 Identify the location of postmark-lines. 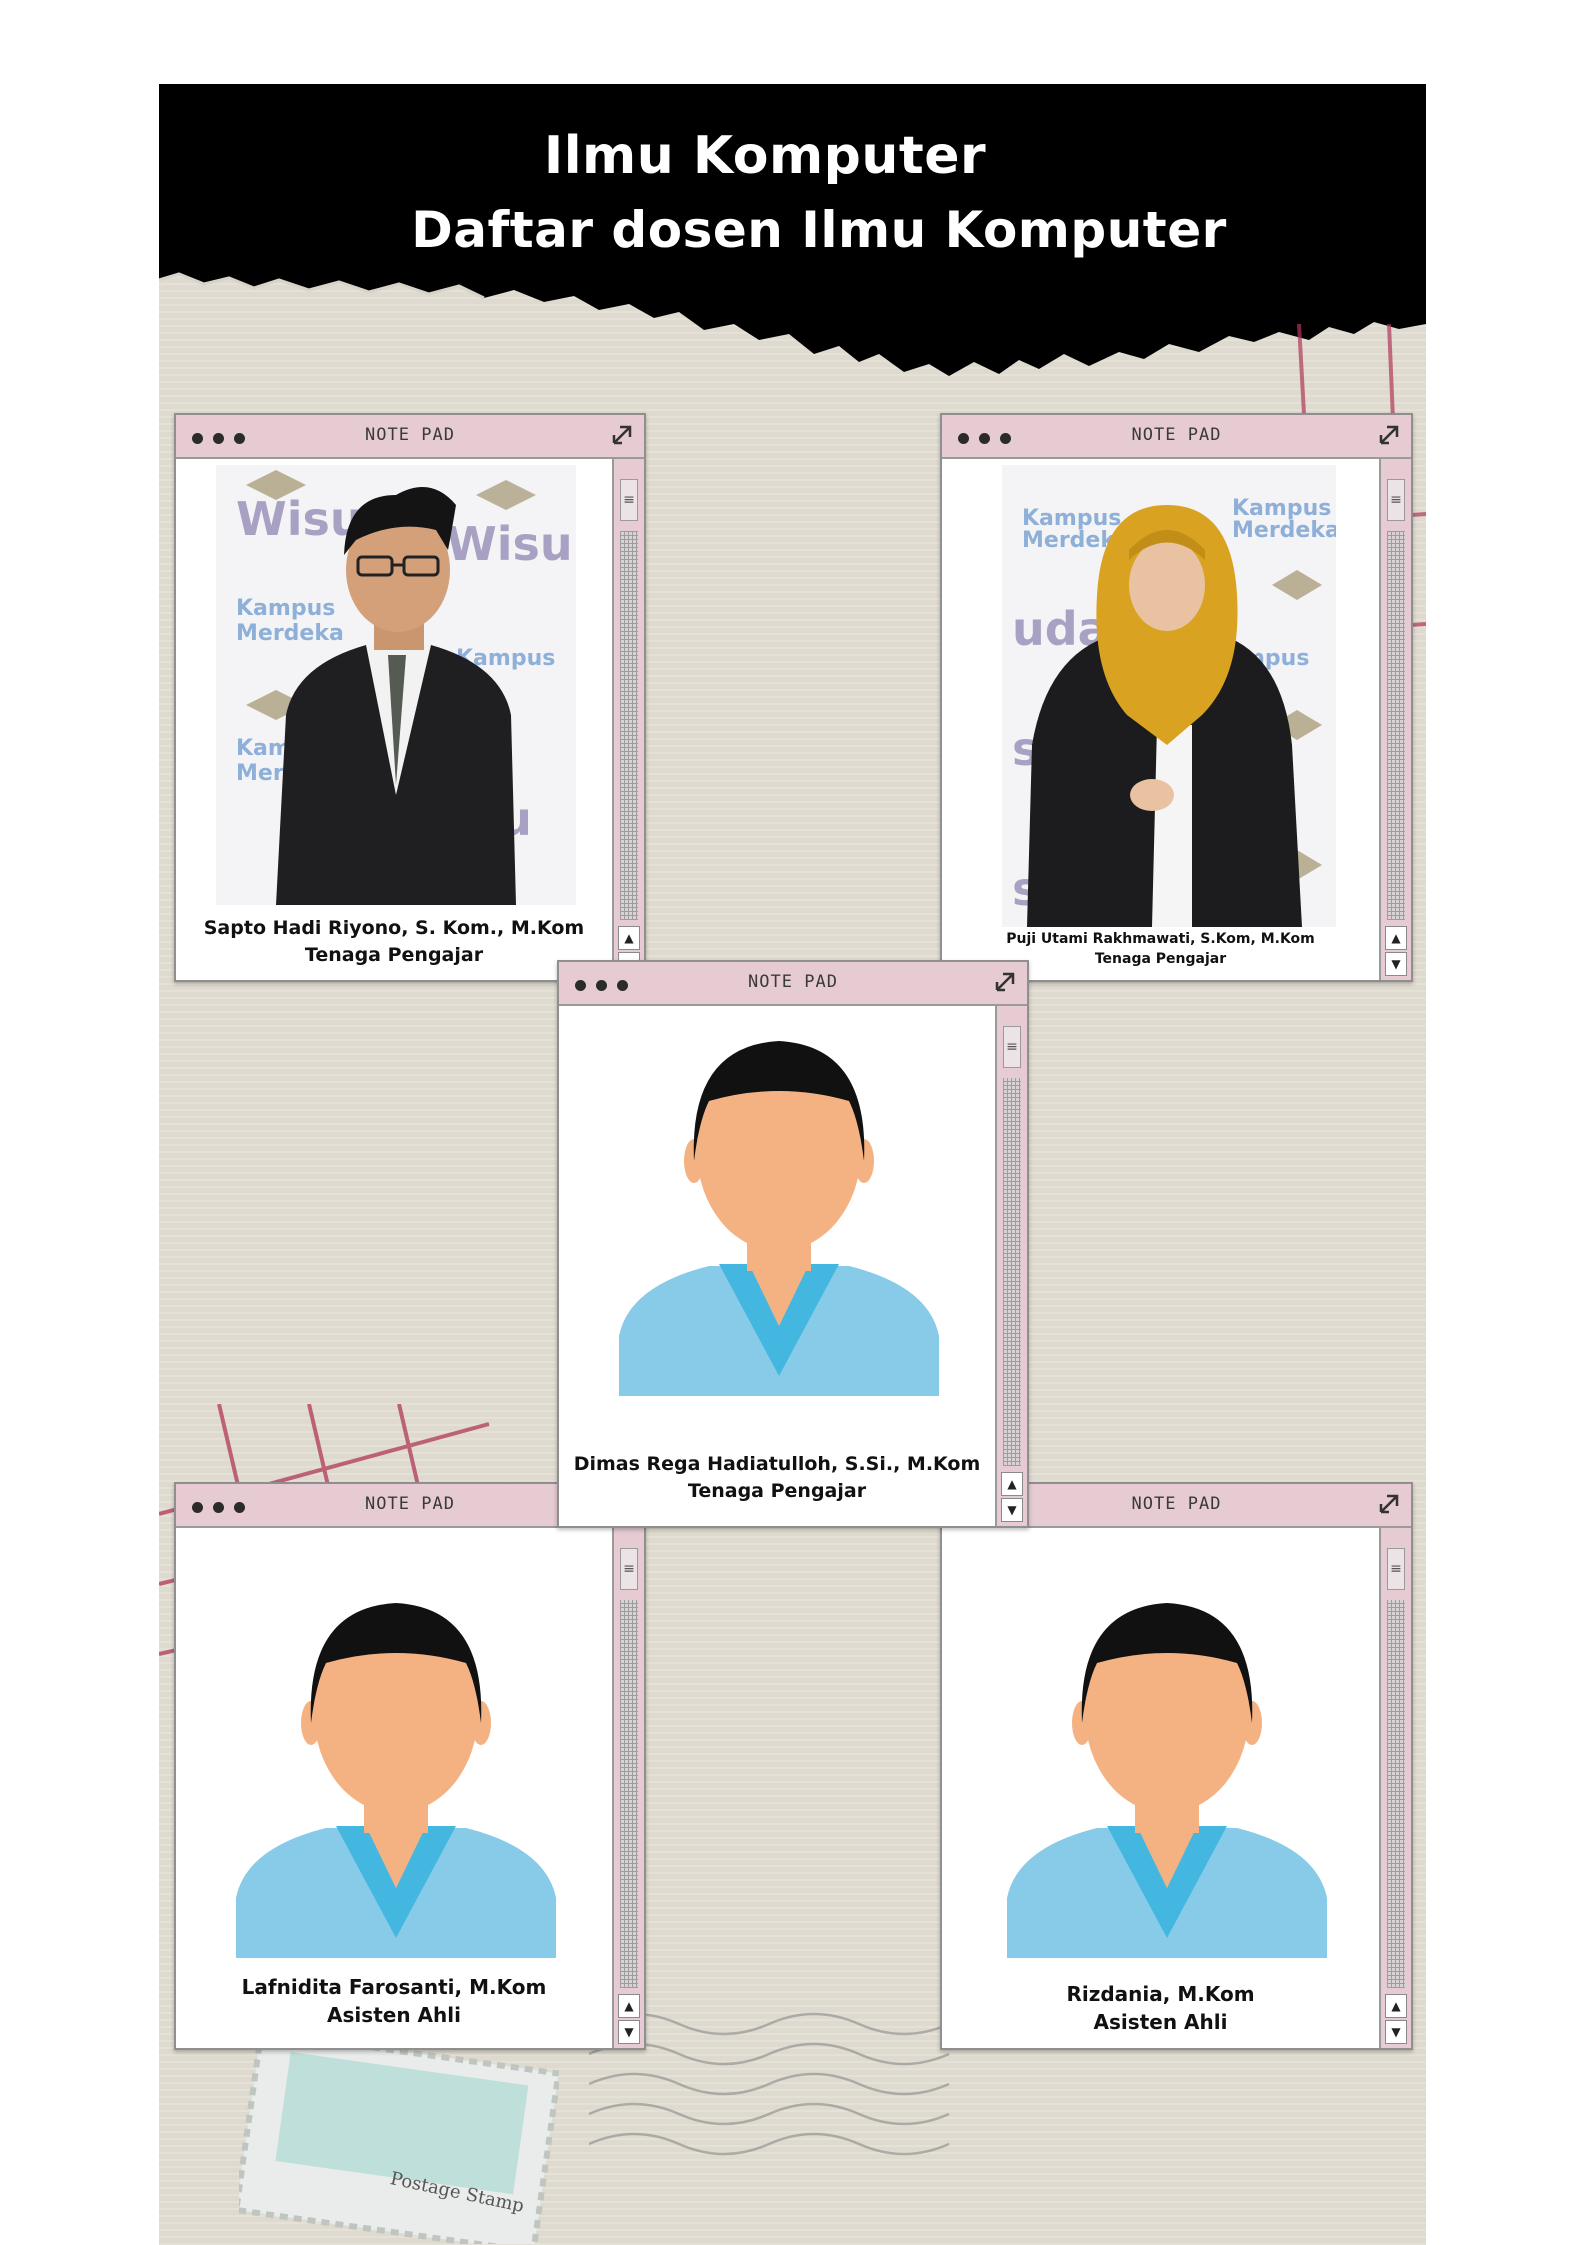
(769, 2084).